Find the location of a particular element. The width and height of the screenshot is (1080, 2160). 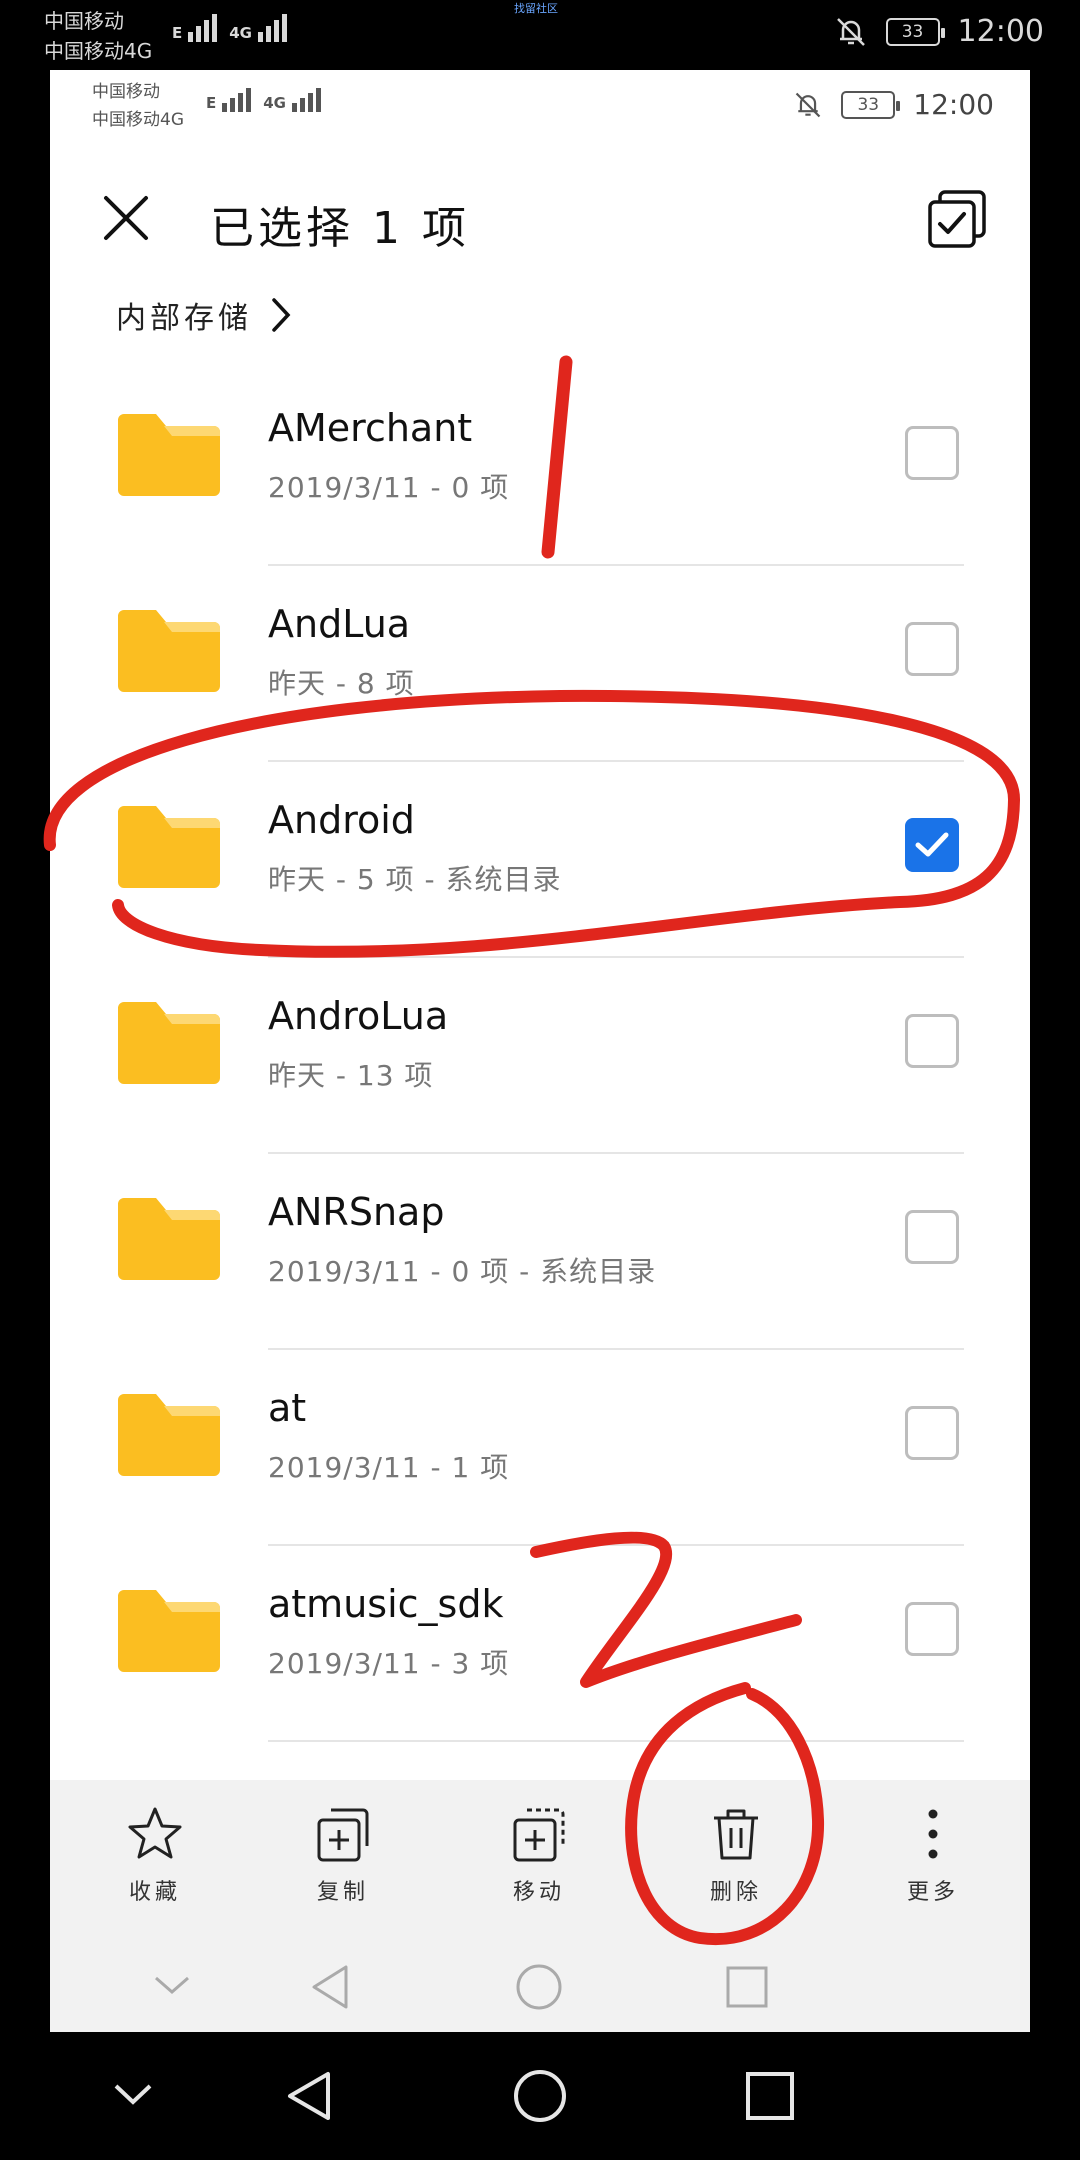

copy-label: 复制 is located at coordinates (342, 1892).